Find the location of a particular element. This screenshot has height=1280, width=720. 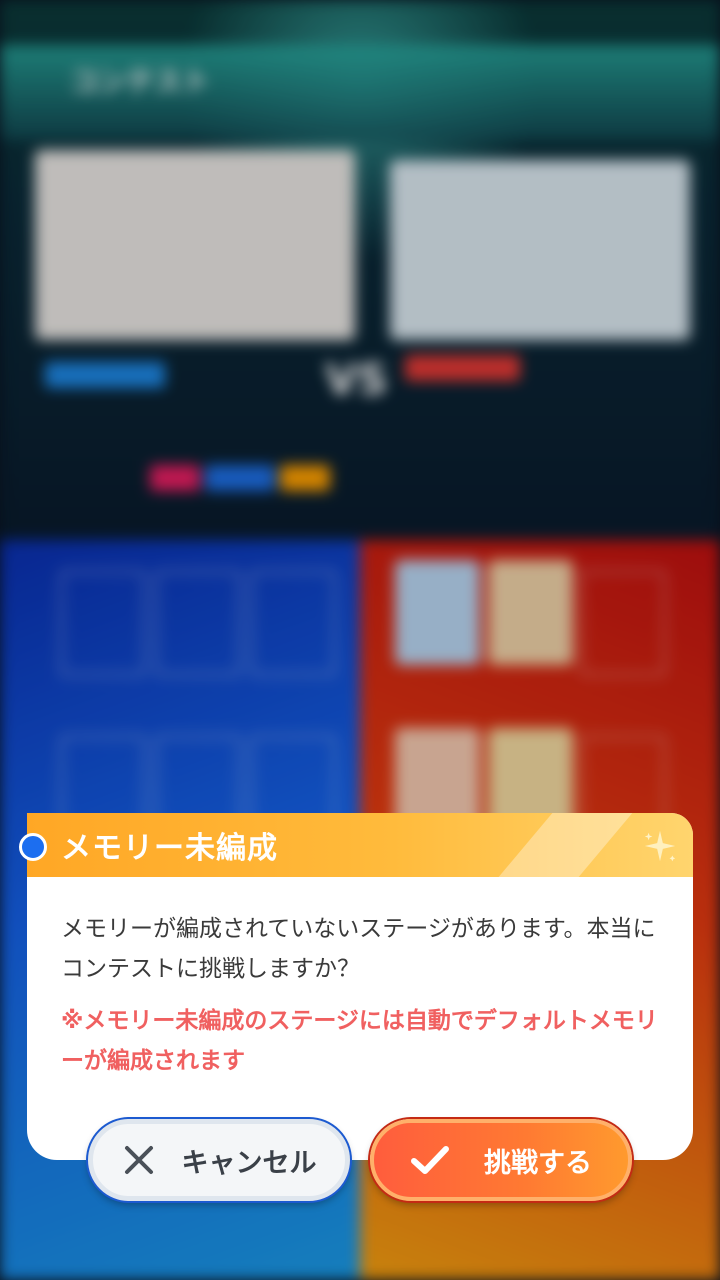

checkmark-icon is located at coordinates (430, 1160).